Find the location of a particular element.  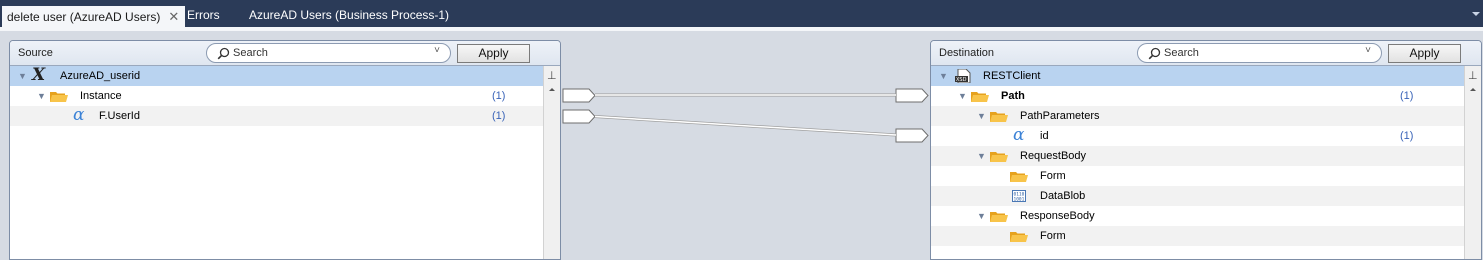

node-label: ResponseBody is located at coordinates (1057, 216).